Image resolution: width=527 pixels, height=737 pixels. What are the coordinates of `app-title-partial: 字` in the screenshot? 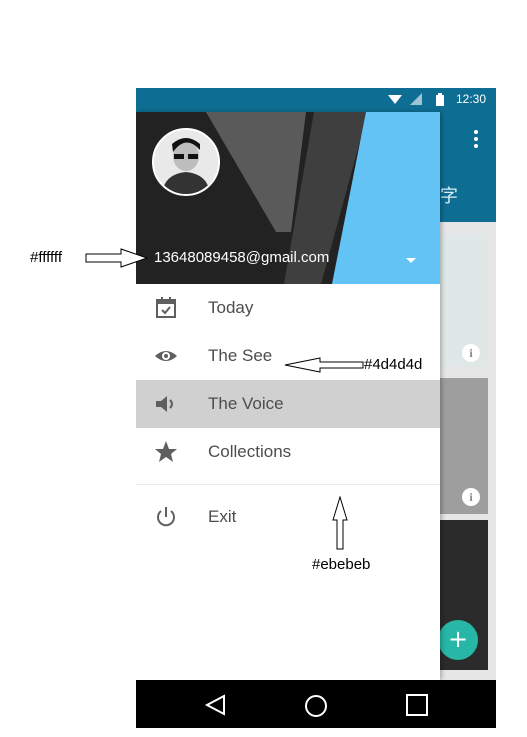 It's located at (449, 196).